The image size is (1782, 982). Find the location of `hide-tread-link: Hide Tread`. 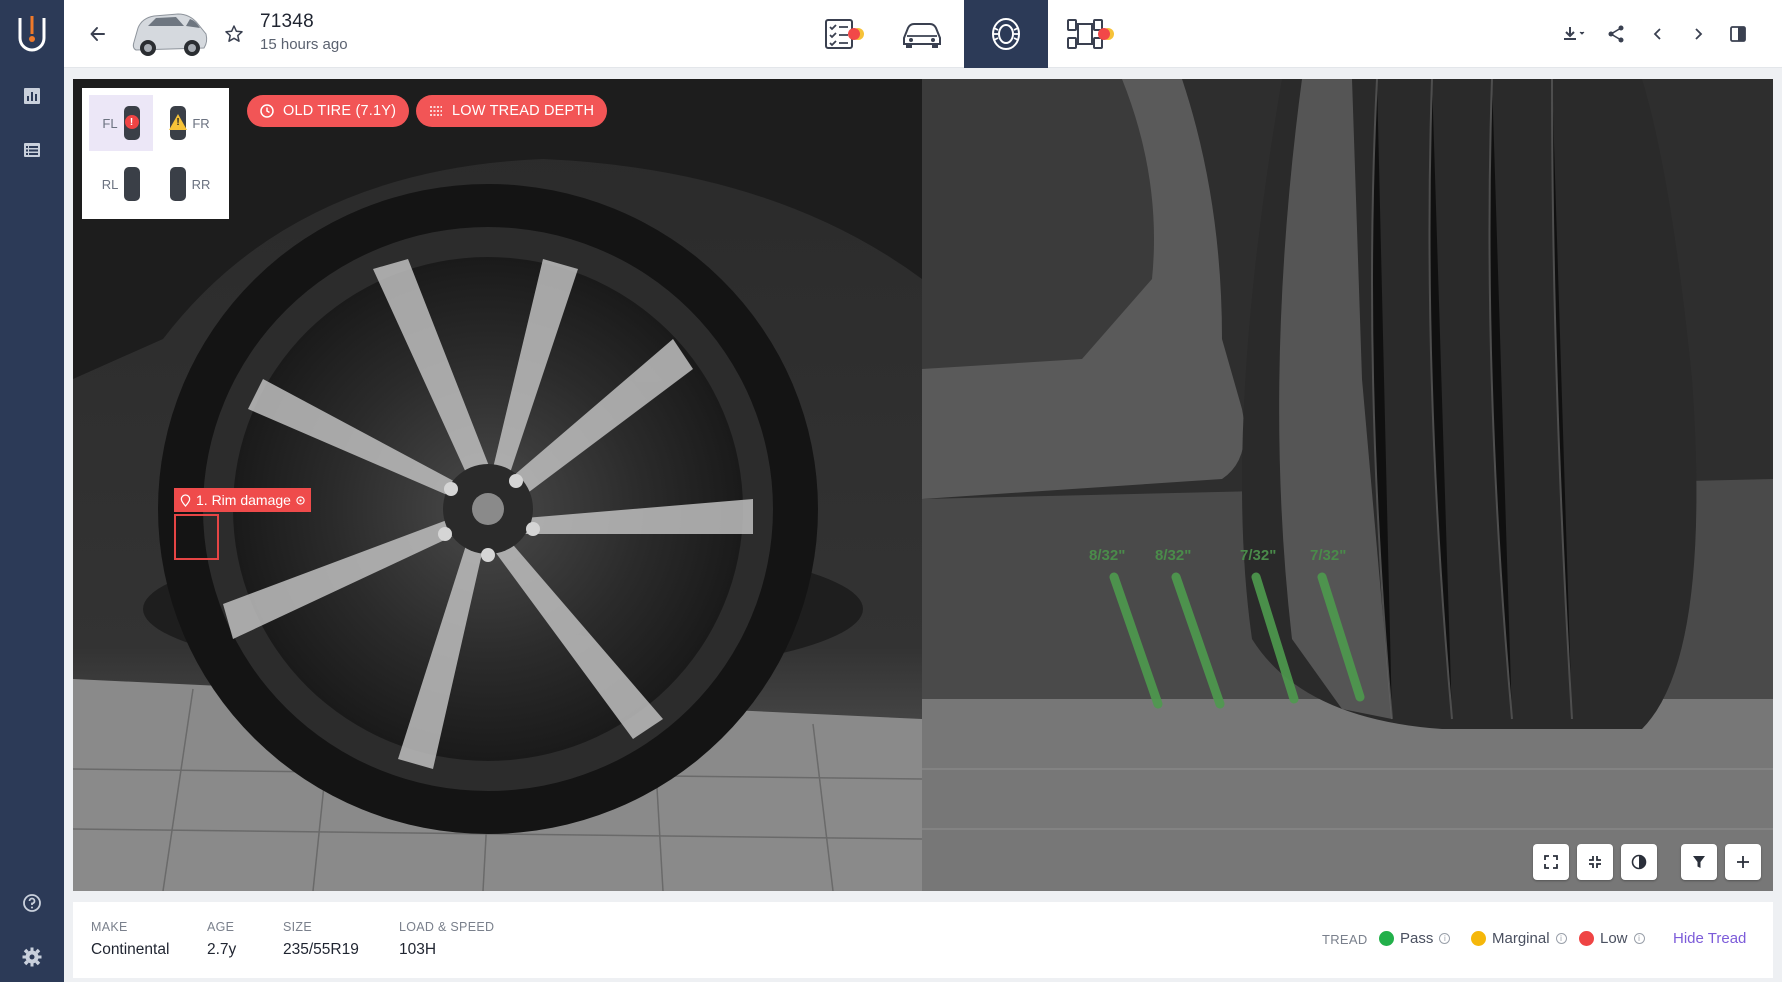

hide-tread-link: Hide Tread is located at coordinates (1709, 938).